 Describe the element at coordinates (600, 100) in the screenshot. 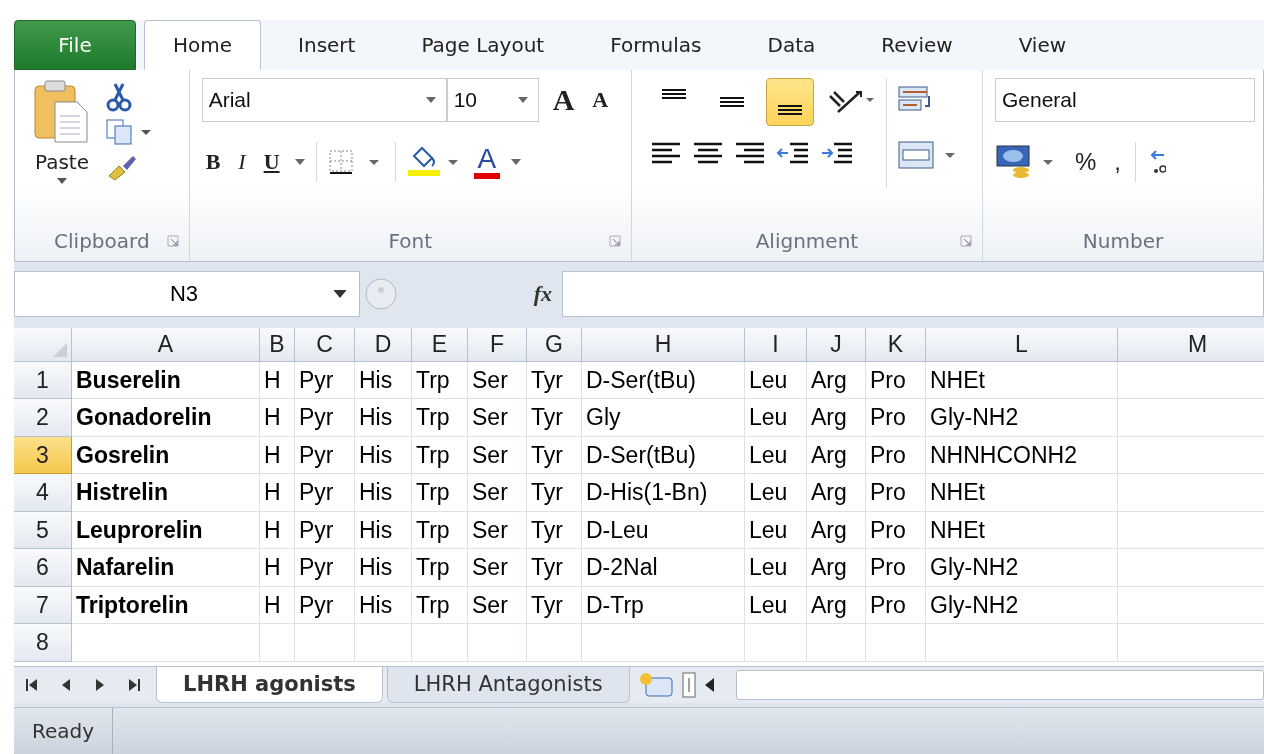

I see `shrink-font-button: A` at that location.